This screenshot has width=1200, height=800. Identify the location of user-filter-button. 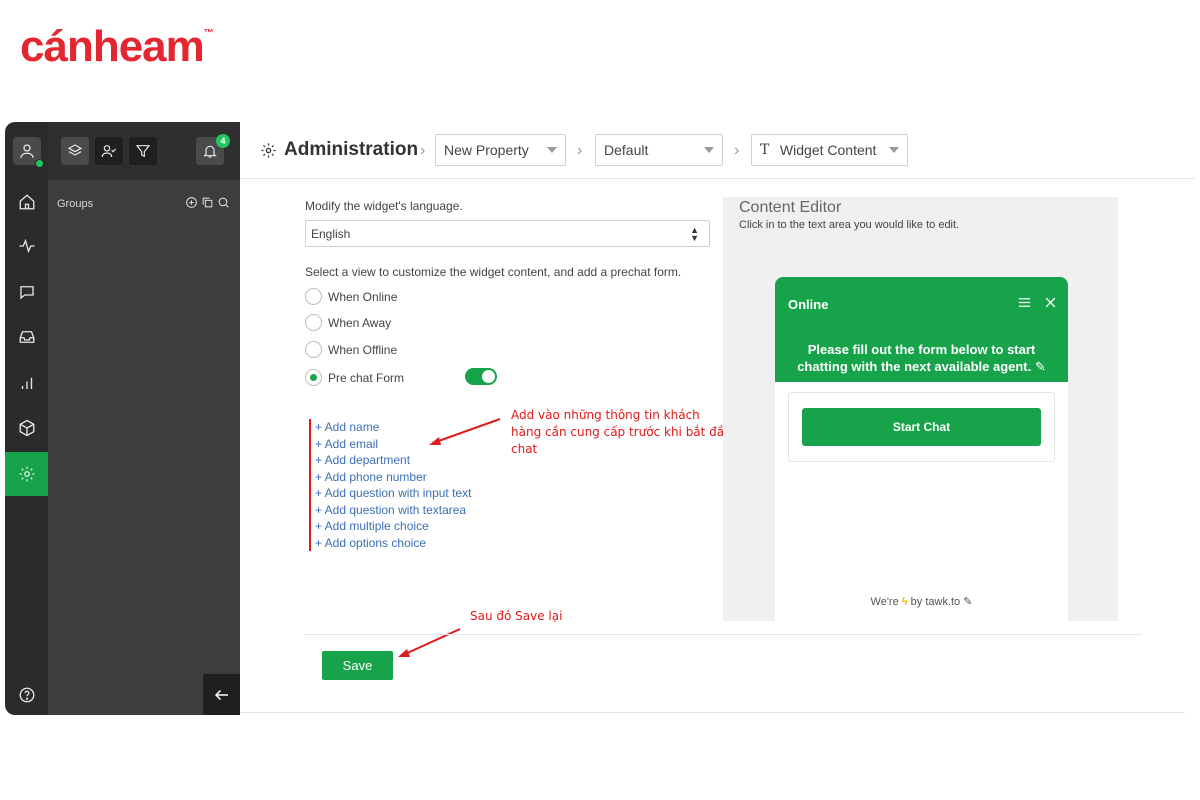
(109, 151).